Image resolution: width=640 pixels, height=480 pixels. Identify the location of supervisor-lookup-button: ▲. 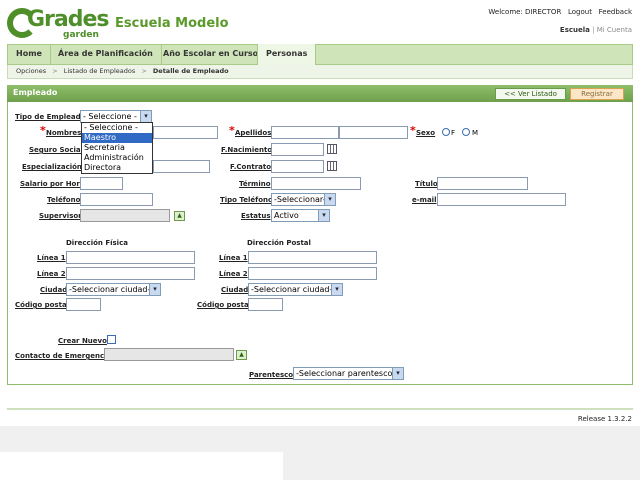
(179, 216).